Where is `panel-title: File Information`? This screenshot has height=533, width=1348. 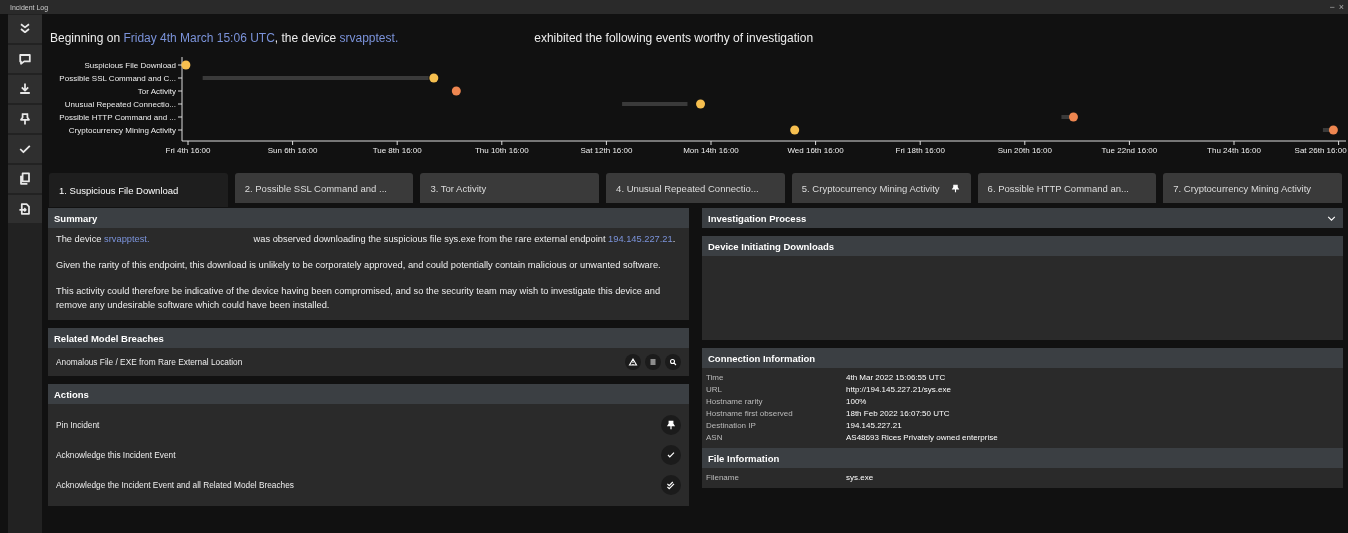
panel-title: File Information is located at coordinates (744, 458).